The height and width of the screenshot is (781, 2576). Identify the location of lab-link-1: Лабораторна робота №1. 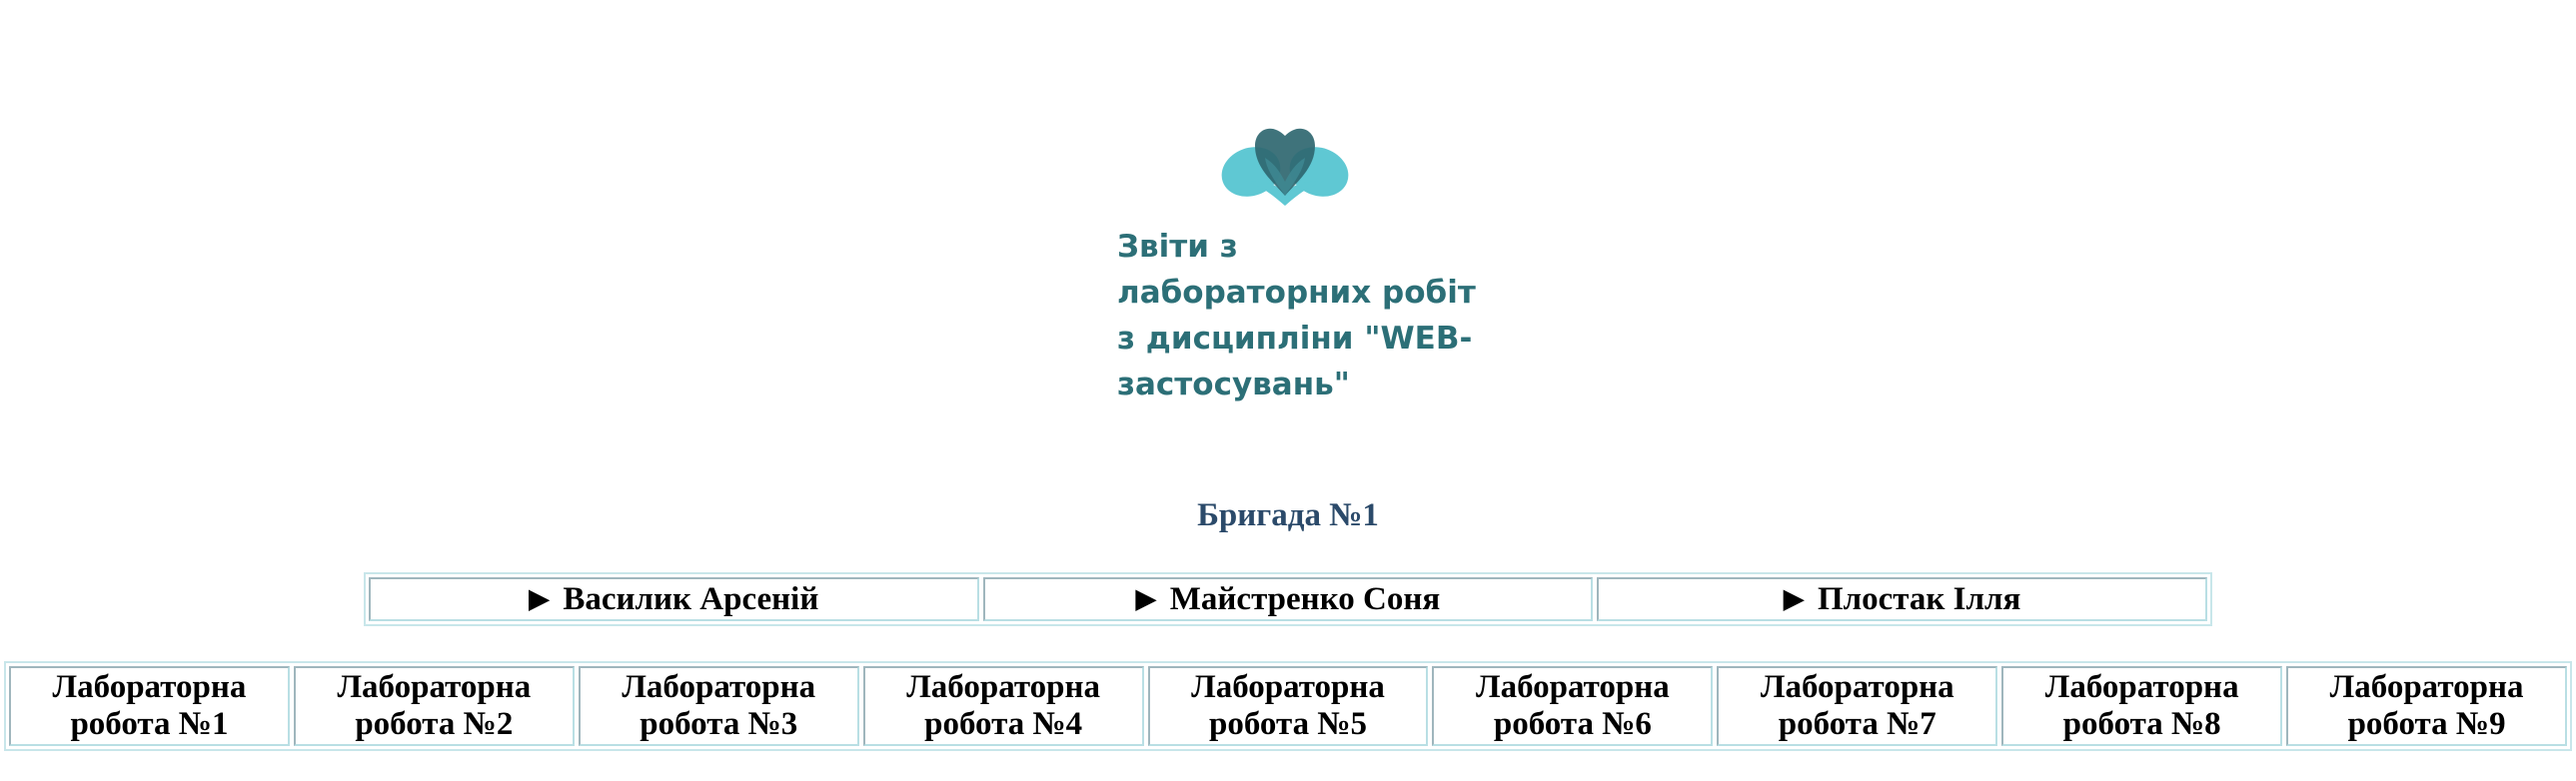
(149, 706).